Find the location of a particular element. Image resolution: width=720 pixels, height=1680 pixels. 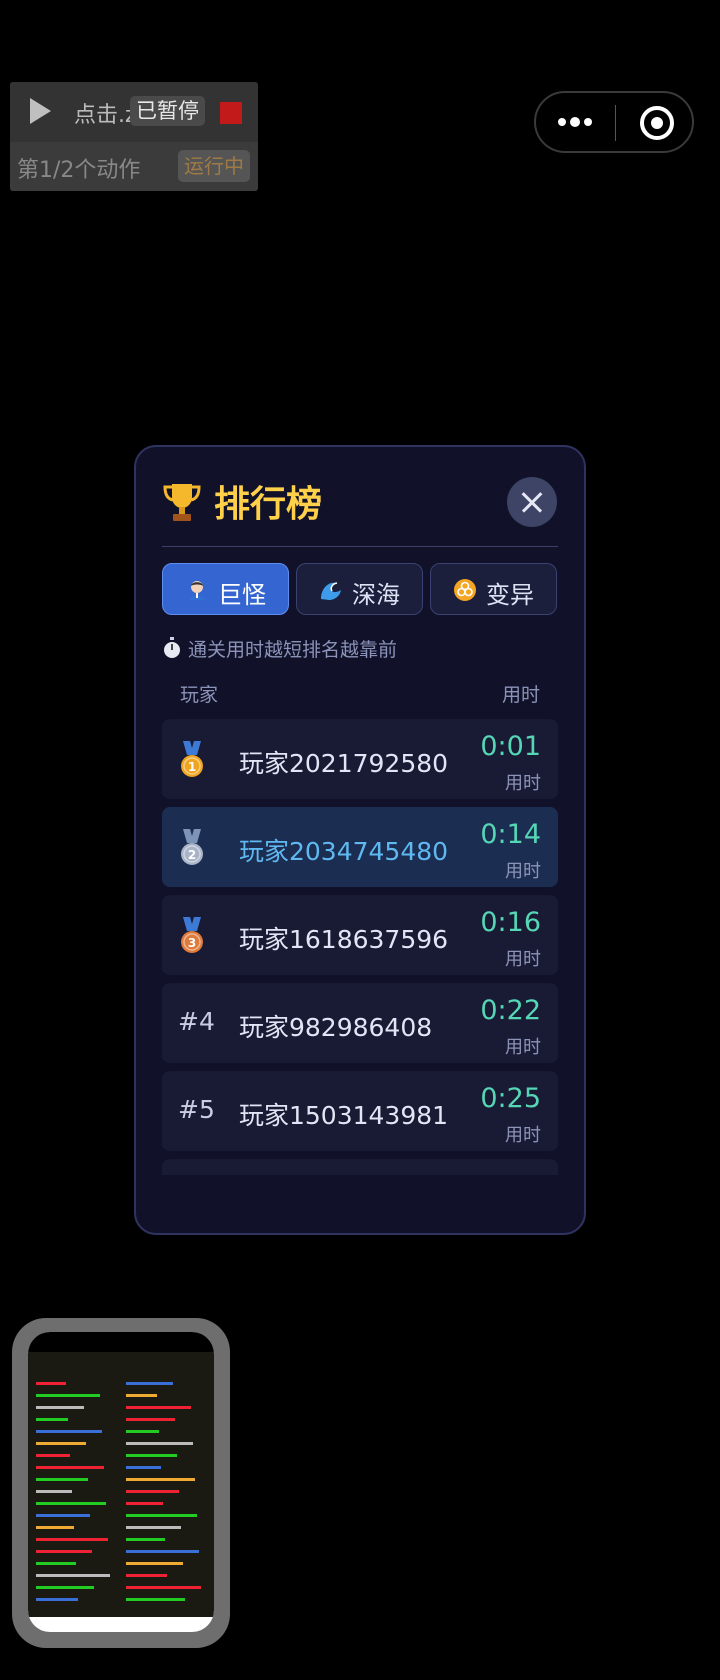

automation-panel: 点击.z 已暂停 第1/2个动作 运行中 is located at coordinates (134, 136).